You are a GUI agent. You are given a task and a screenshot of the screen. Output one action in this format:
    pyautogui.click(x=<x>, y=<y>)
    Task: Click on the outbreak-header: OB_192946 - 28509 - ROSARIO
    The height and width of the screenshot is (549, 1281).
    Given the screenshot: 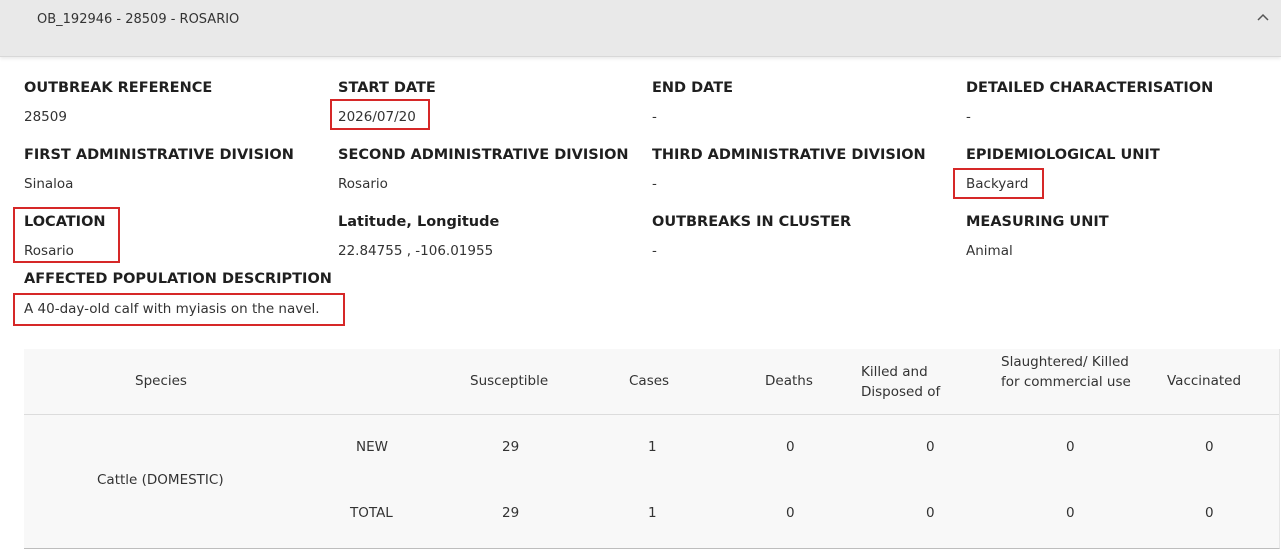 What is the action you would take?
    pyautogui.click(x=640, y=28)
    